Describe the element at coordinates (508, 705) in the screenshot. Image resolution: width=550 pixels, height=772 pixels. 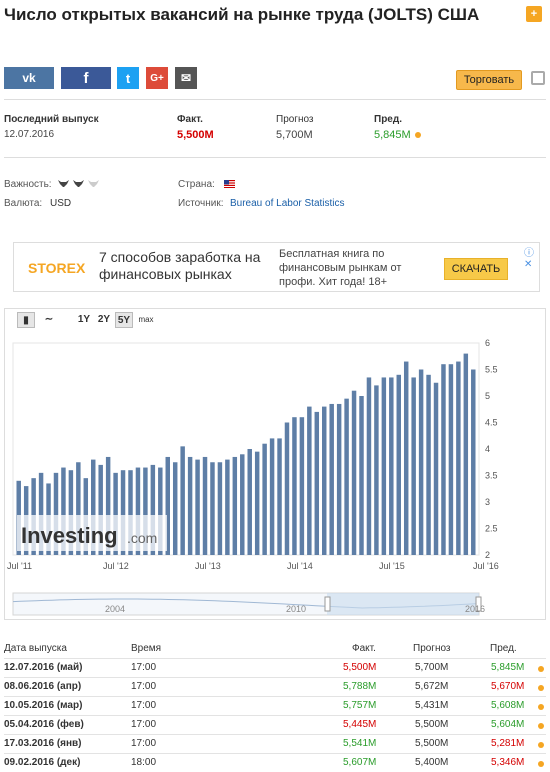
I see `prev-cell: 5,608M` at that location.